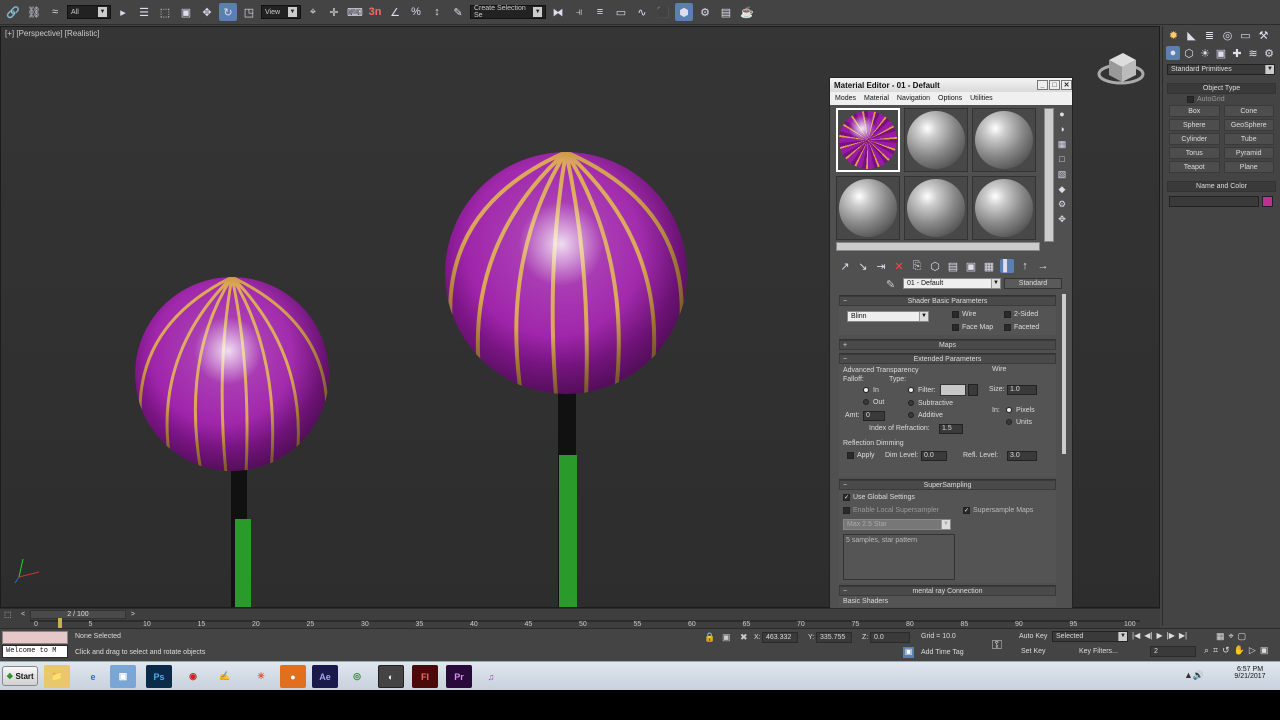 Image resolution: width=1280 pixels, height=720 pixels. Describe the element at coordinates (261, 676) in the screenshot. I see `app-swirl-icon: ☀` at that location.